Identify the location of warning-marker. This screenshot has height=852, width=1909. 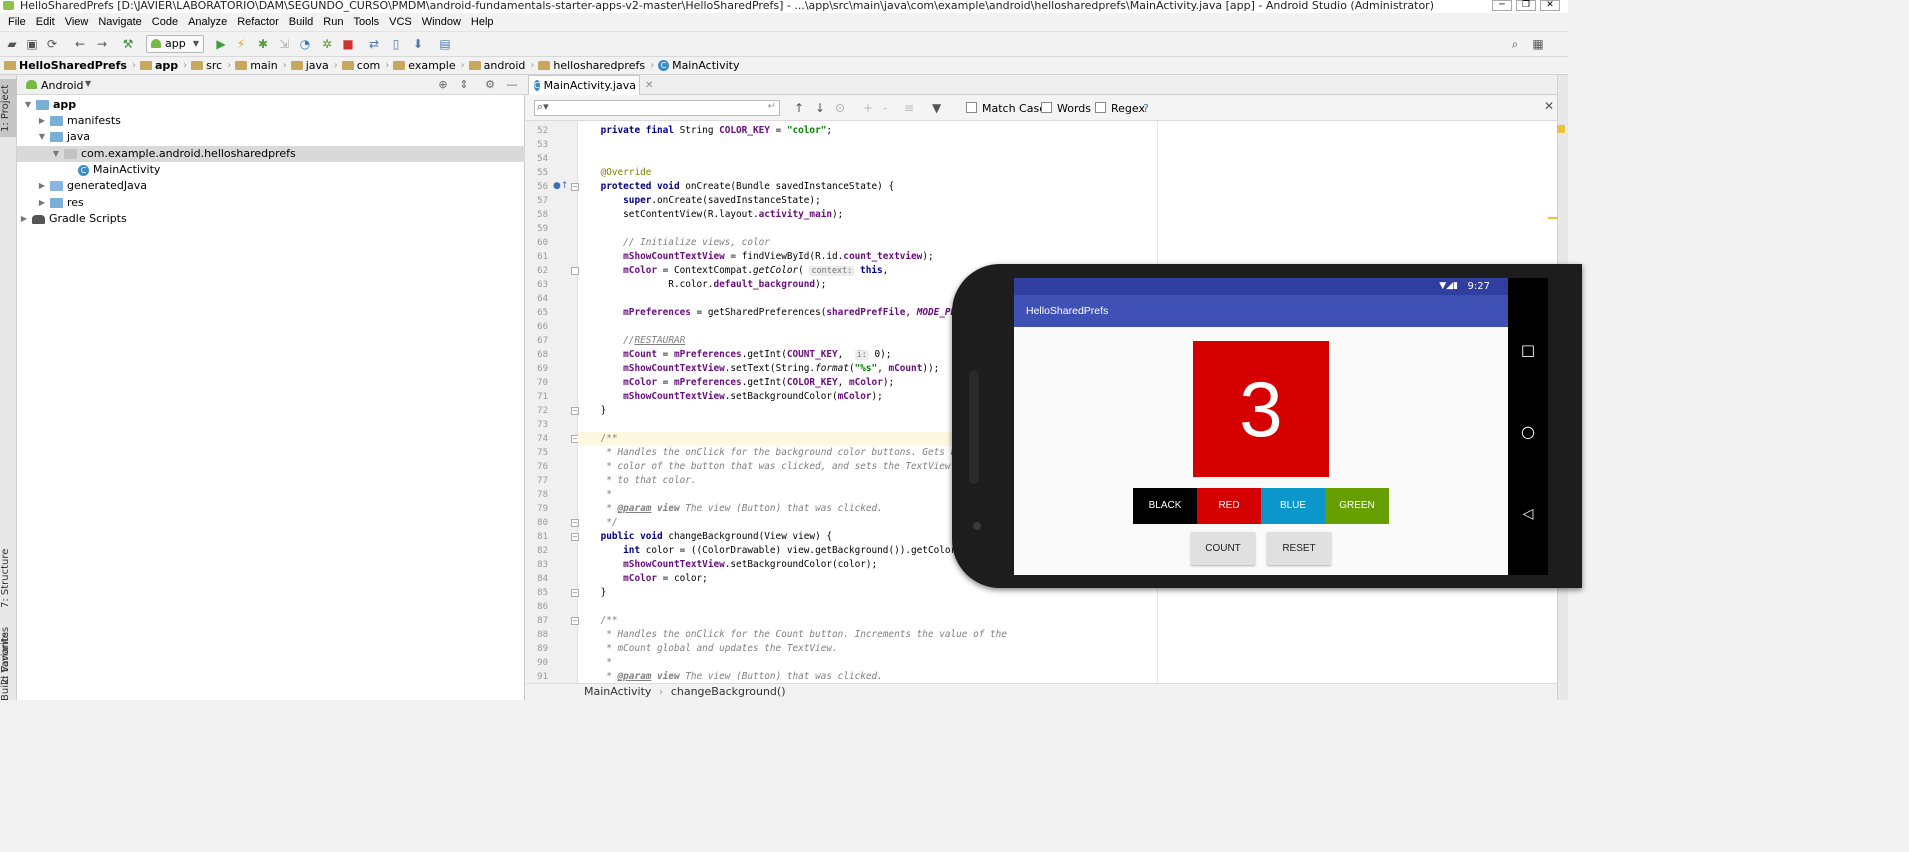
(1561, 129).